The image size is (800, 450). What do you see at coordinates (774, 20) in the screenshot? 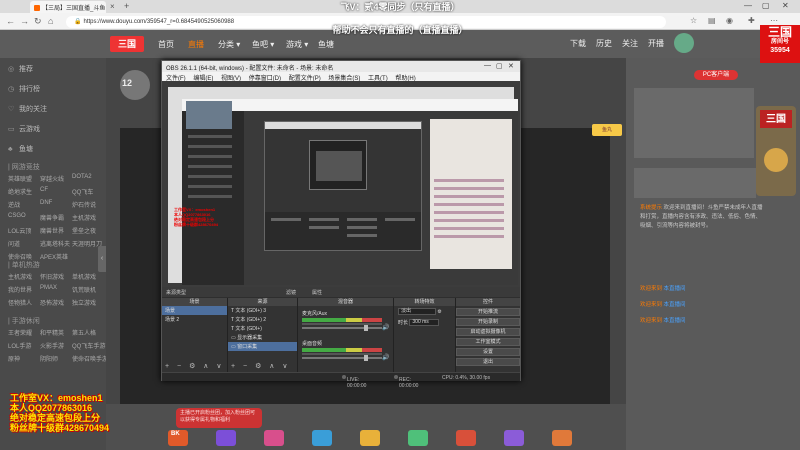
I see `more-menu-icon: ⋯` at bounding box center [774, 20].